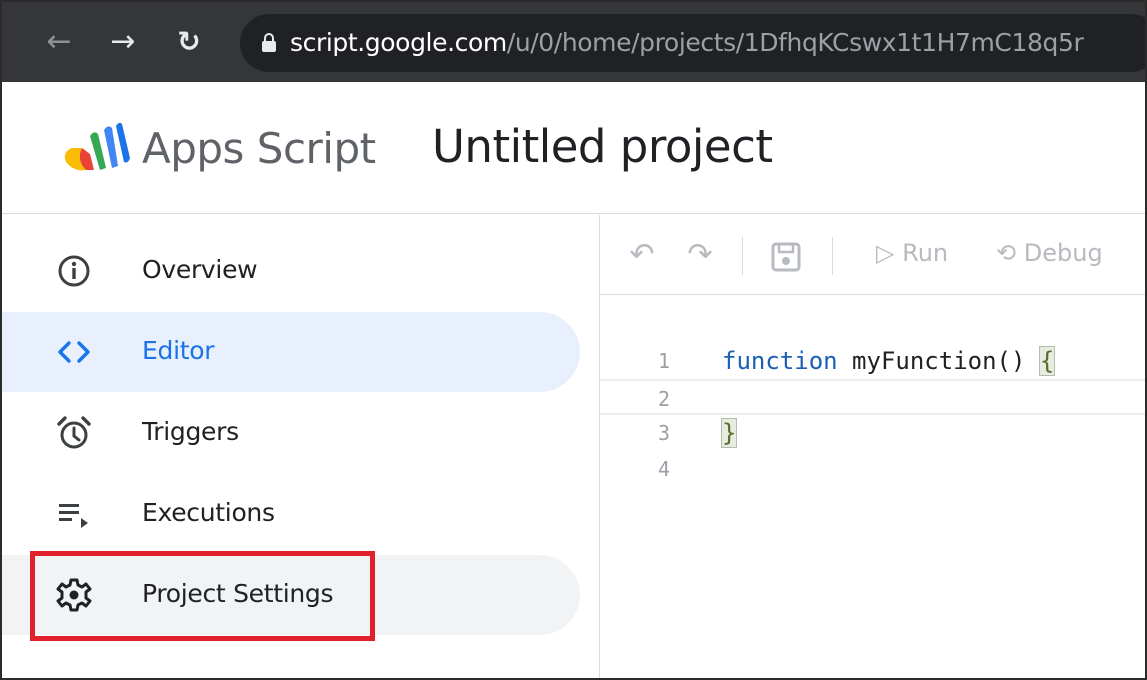 This screenshot has width=1147, height=680. I want to click on code-function-signature: myFunction(), so click(938, 361).